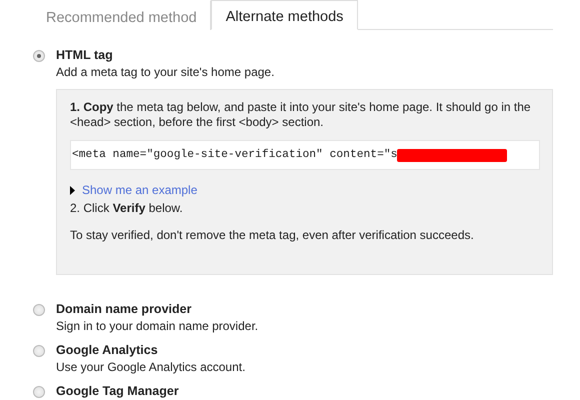 The height and width of the screenshot is (400, 580). What do you see at coordinates (127, 208) in the screenshot?
I see `instruction-text: 2. Click Verify below.` at bounding box center [127, 208].